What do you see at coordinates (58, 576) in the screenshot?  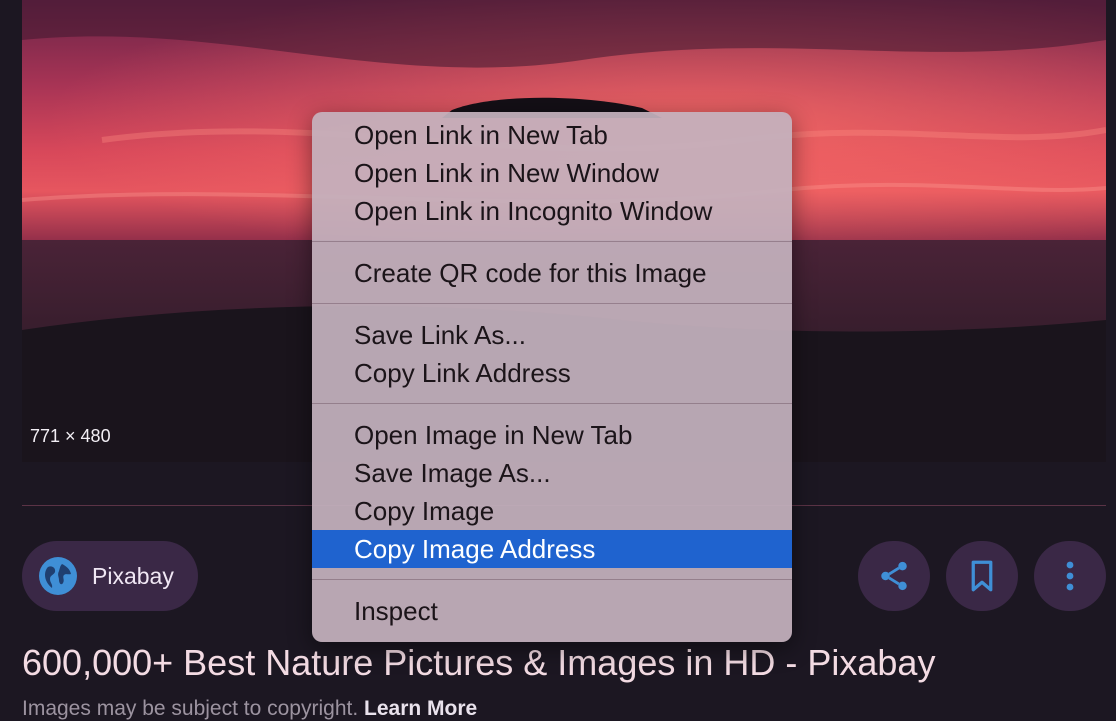 I see `globe-icon` at bounding box center [58, 576].